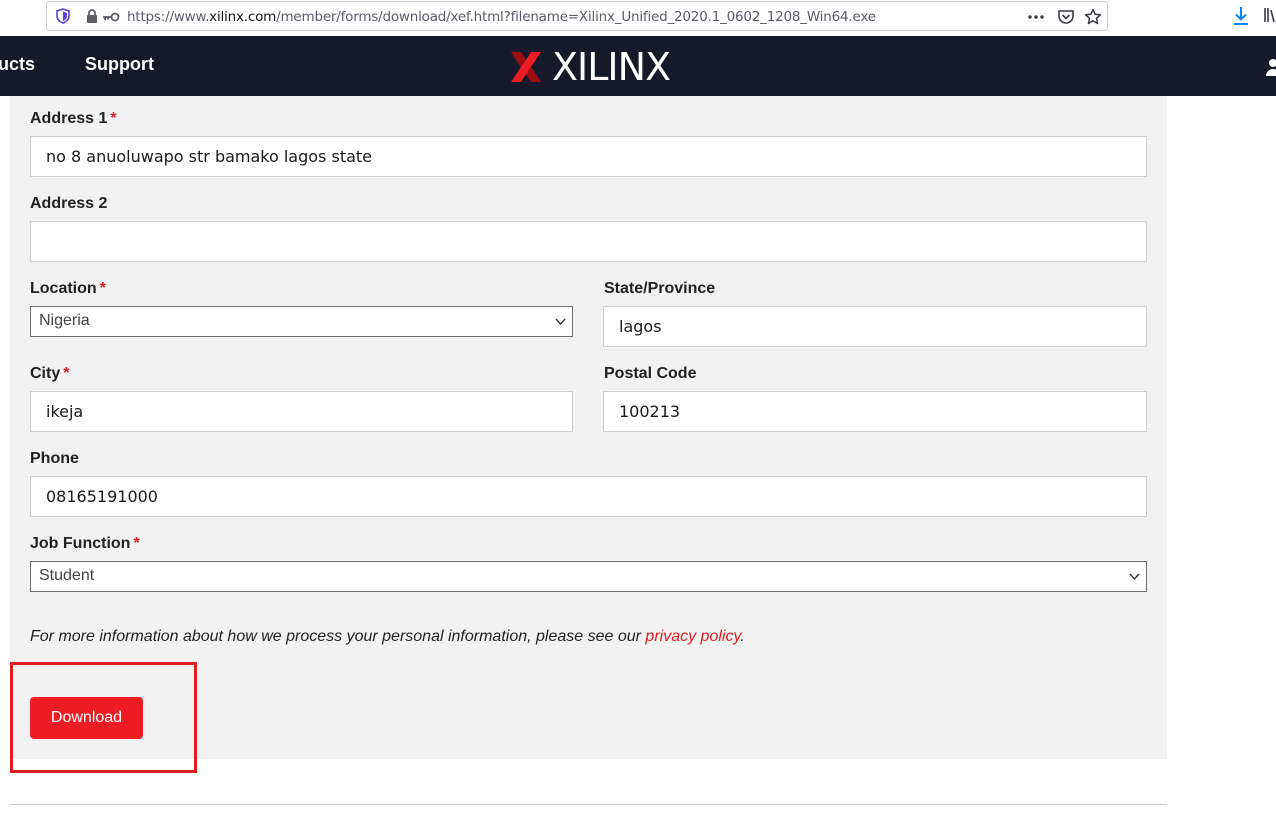  What do you see at coordinates (588, 496) in the screenshot?
I see `phone-input: 08165191000` at bounding box center [588, 496].